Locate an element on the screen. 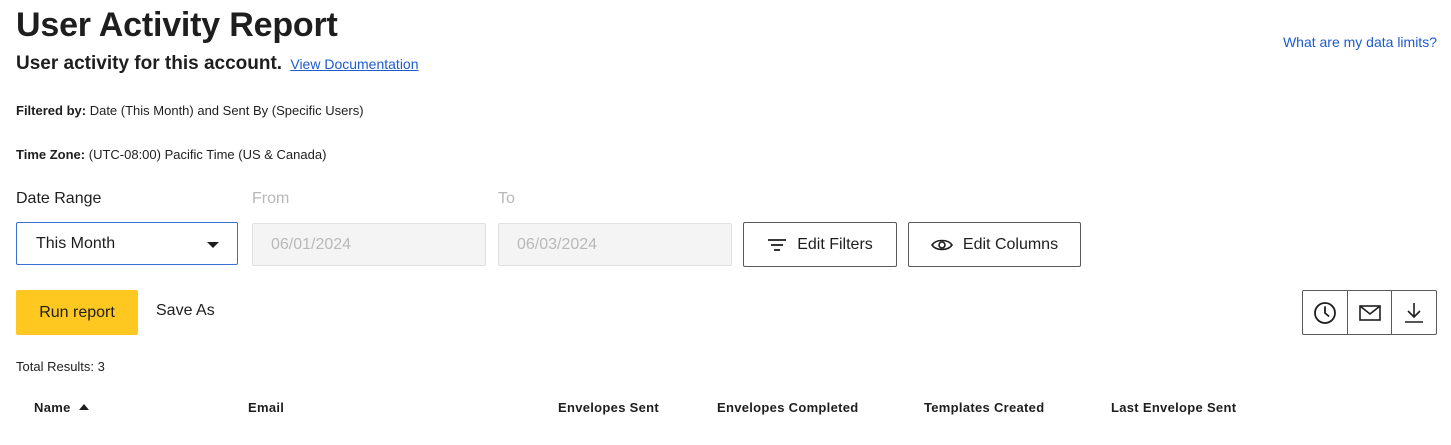 The height and width of the screenshot is (445, 1451). edit-filters-button: Edit Filters is located at coordinates (820, 244).